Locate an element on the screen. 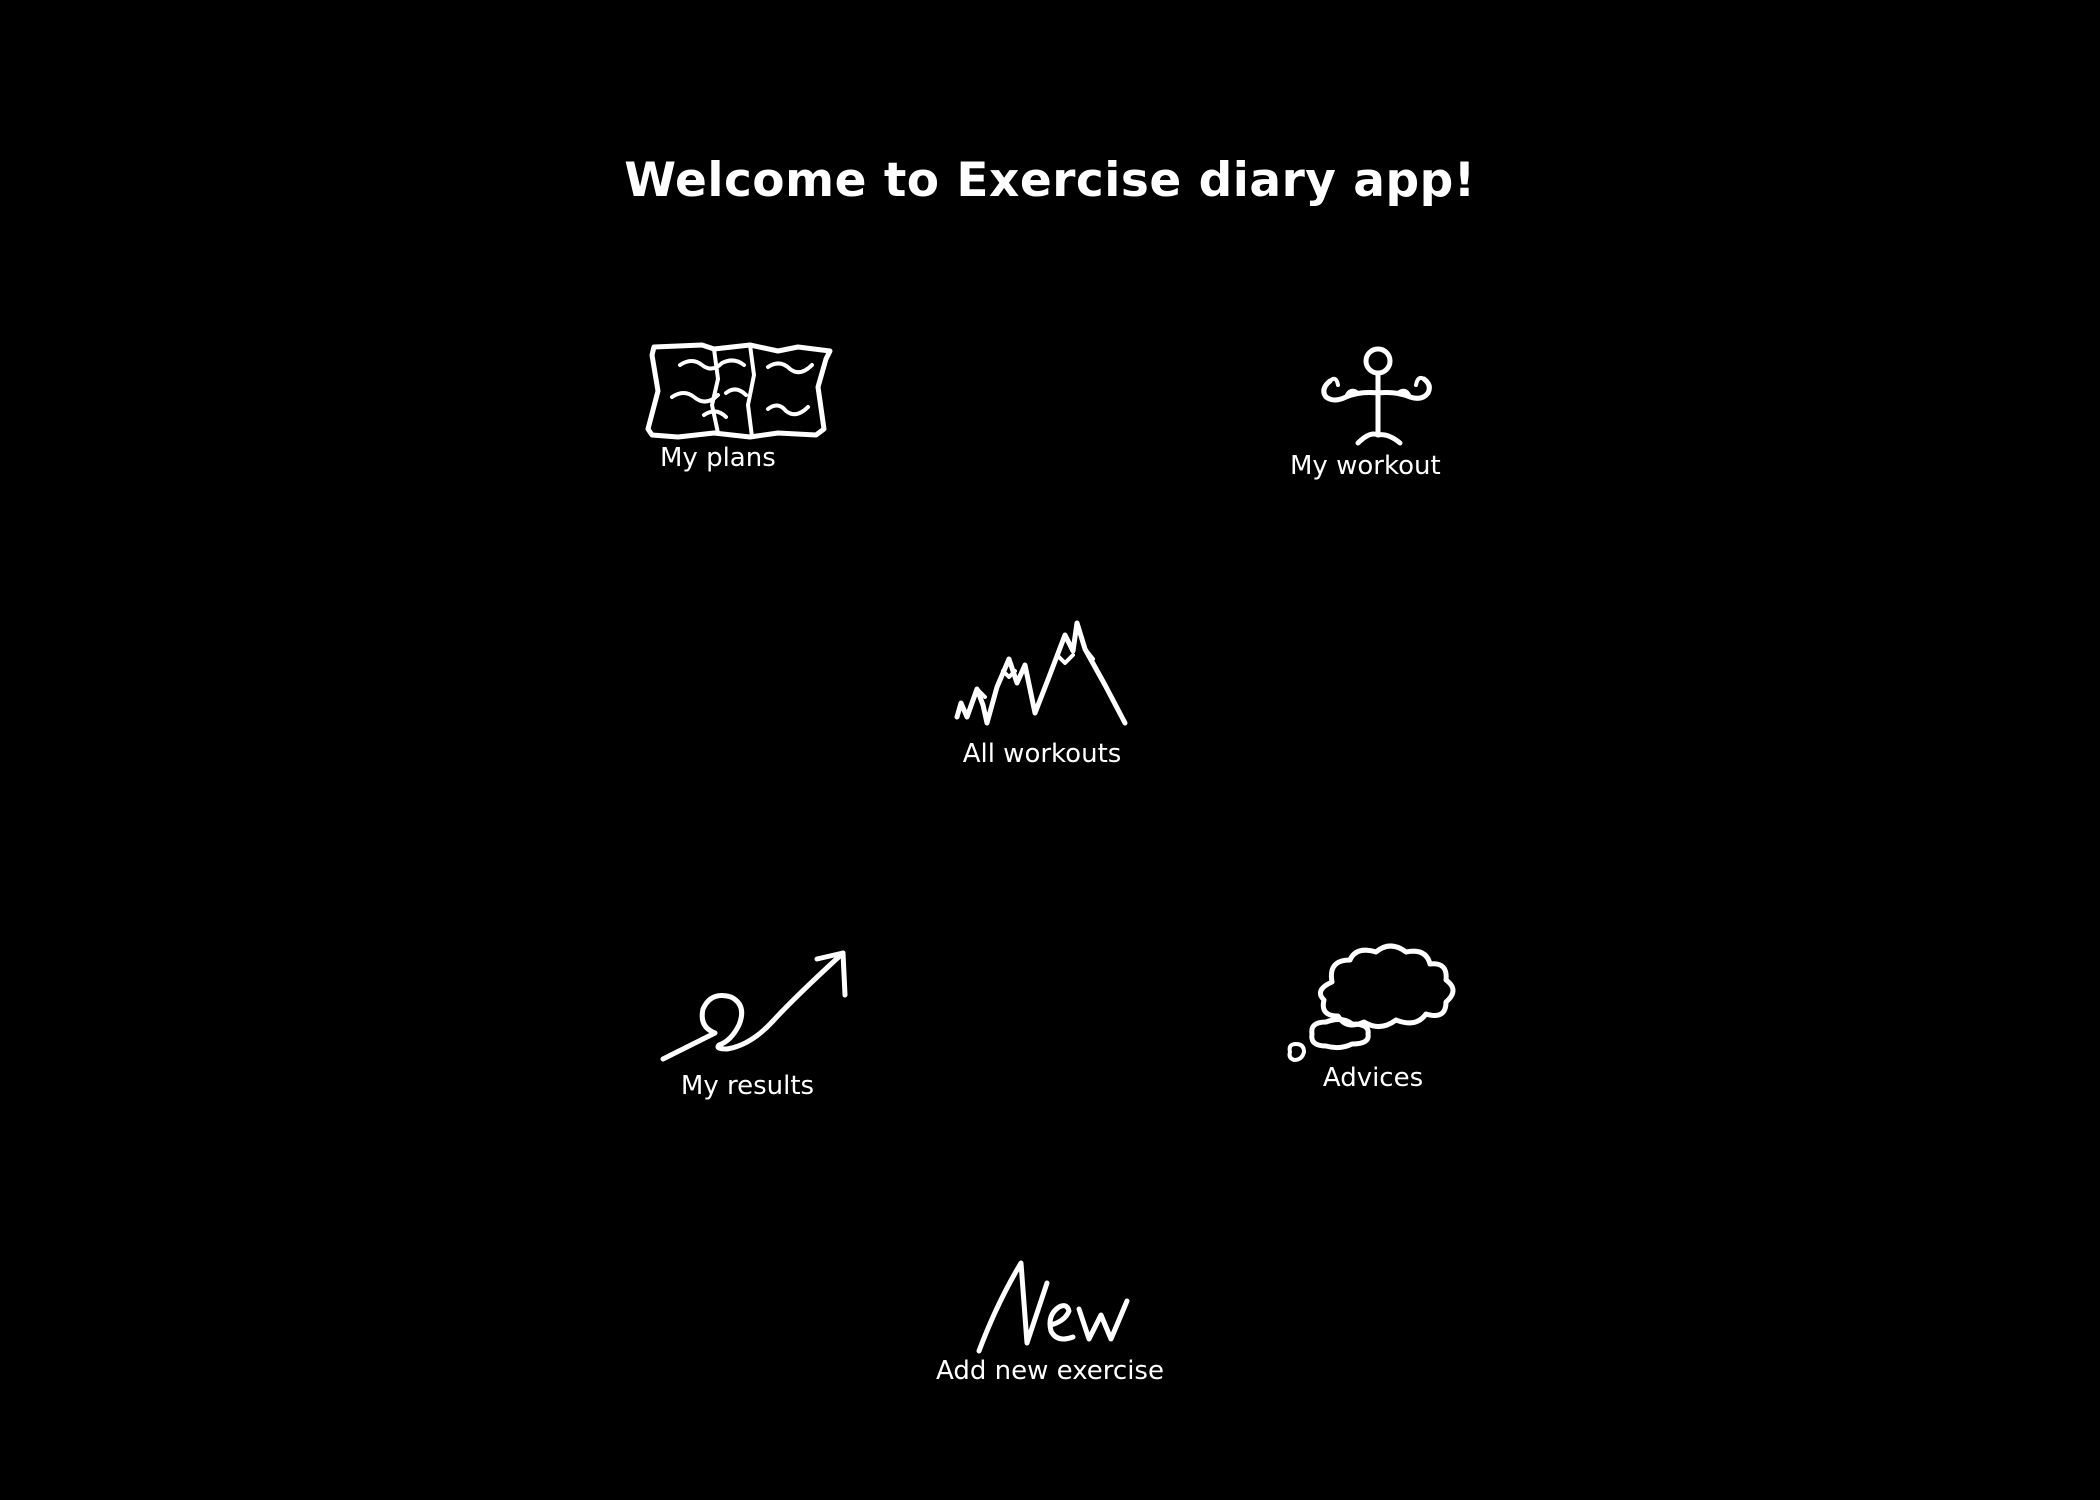  my-workout-label: My workout is located at coordinates (1365, 466).